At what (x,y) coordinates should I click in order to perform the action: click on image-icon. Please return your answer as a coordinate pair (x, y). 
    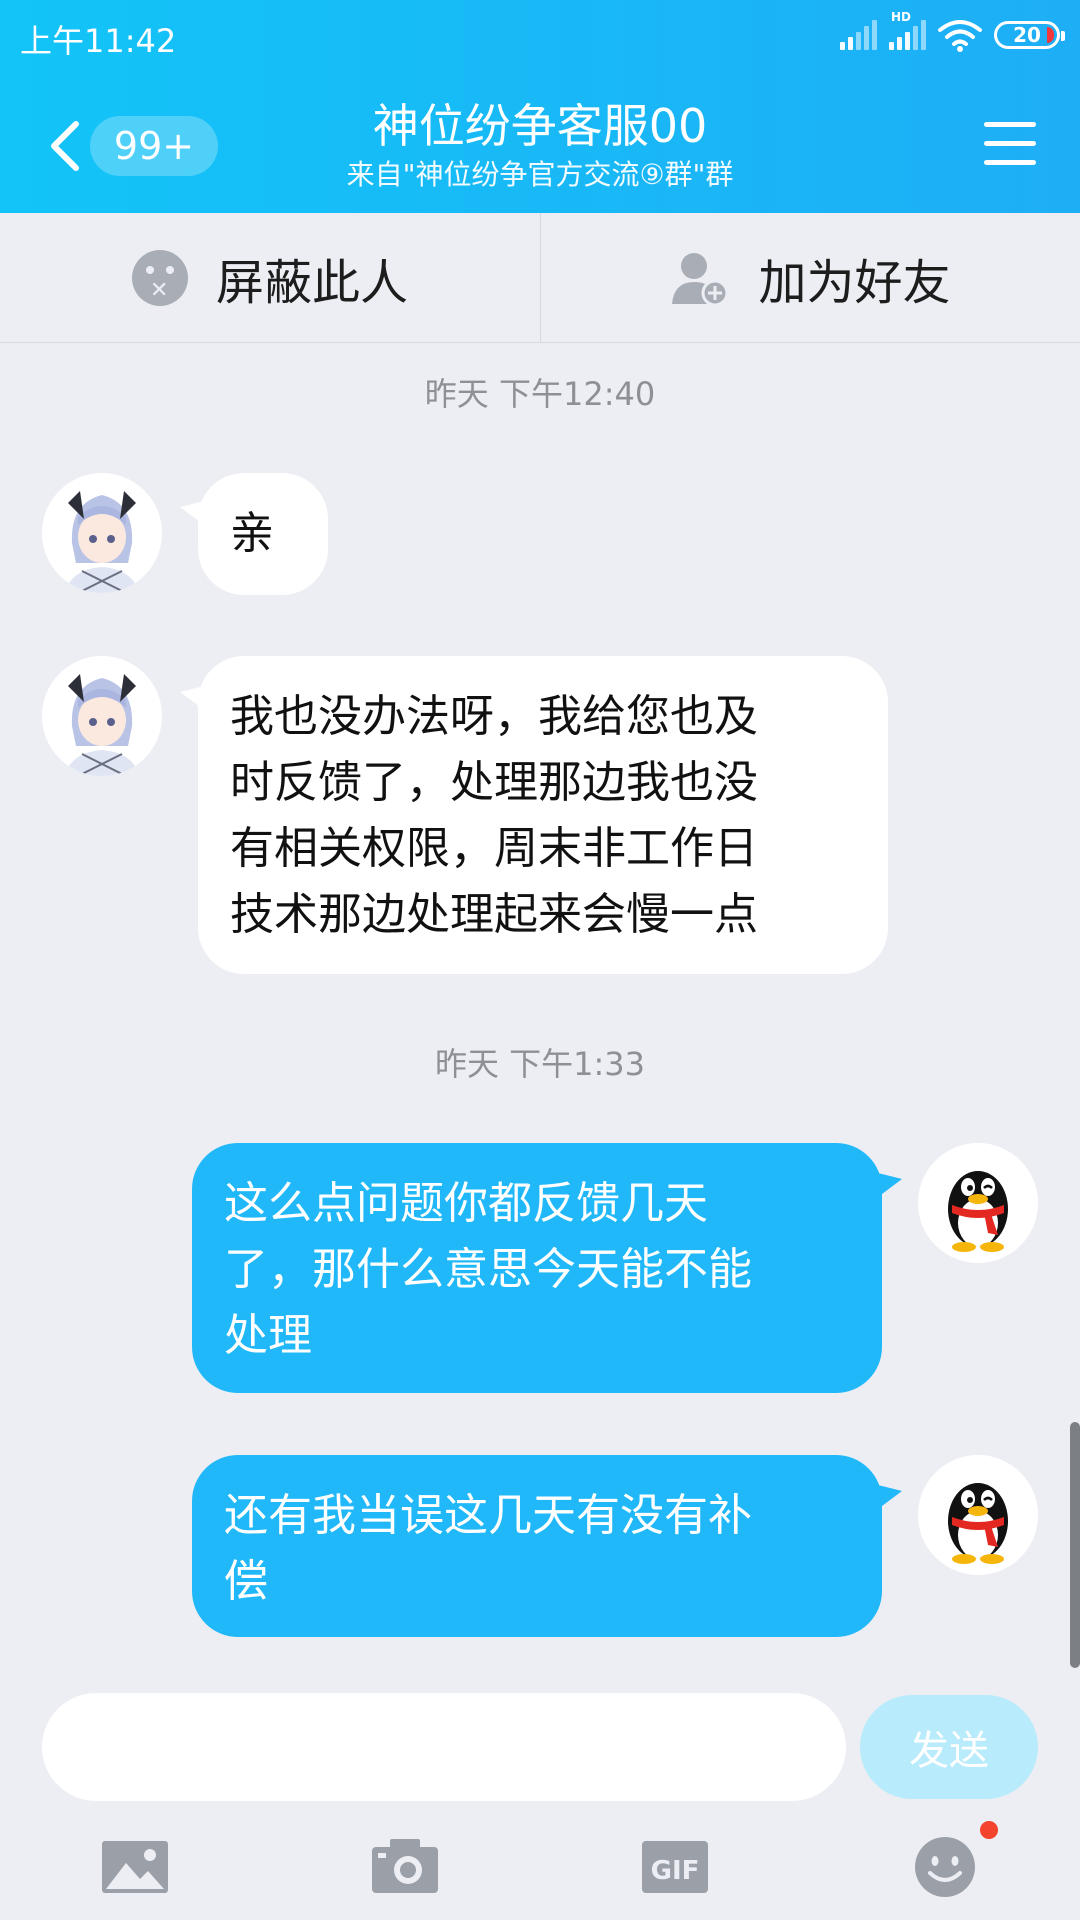
    Looking at the image, I should click on (135, 1866).